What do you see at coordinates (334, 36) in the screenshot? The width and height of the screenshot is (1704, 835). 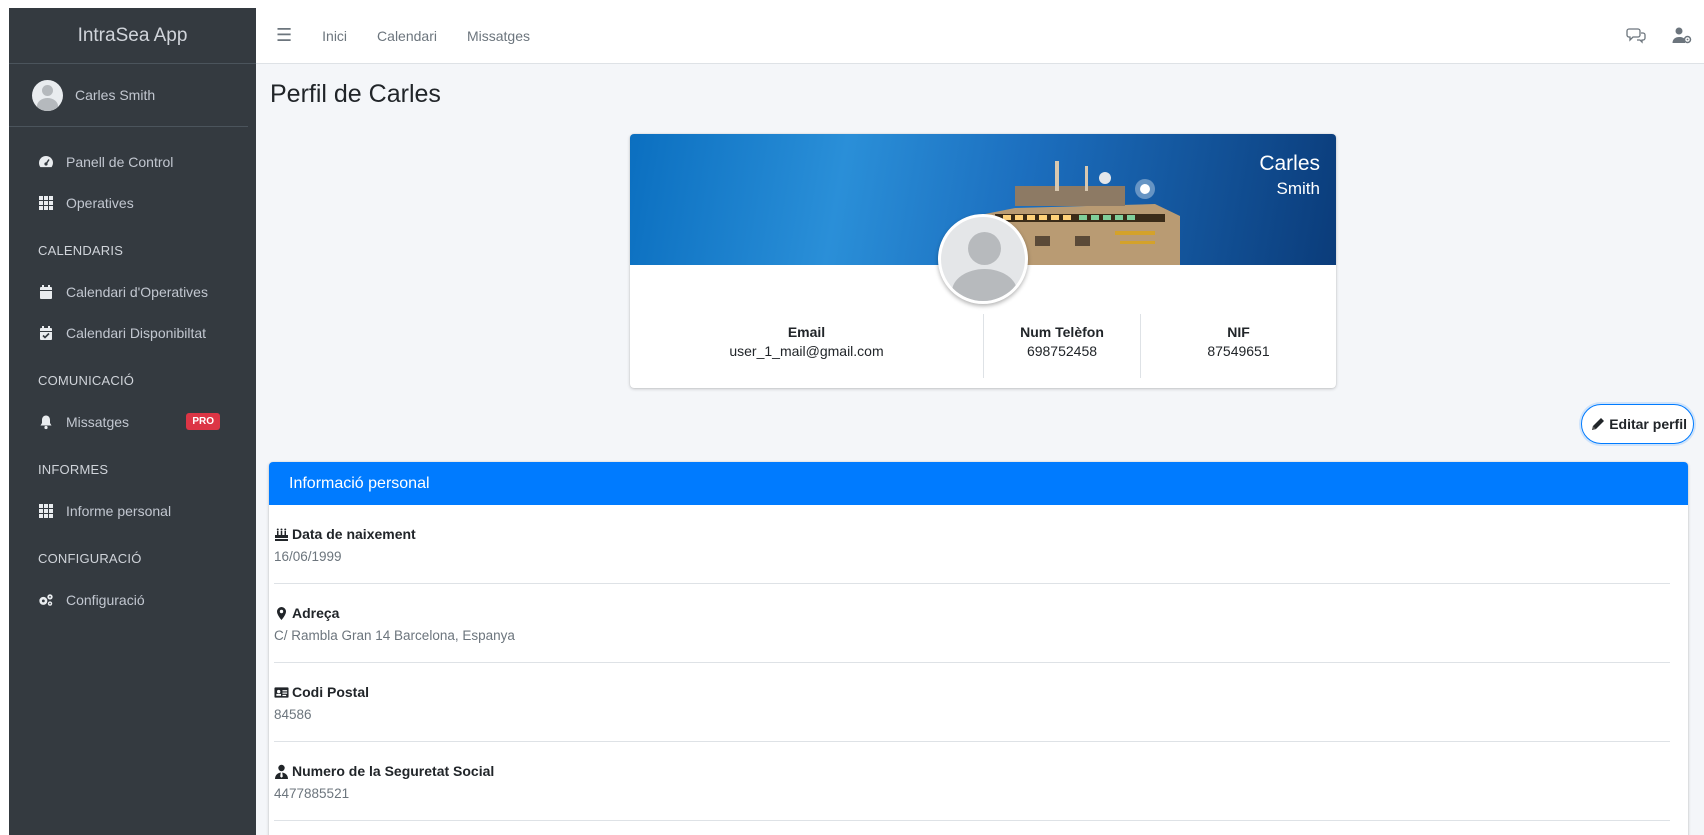 I see `nav-link-inici: Inici` at bounding box center [334, 36].